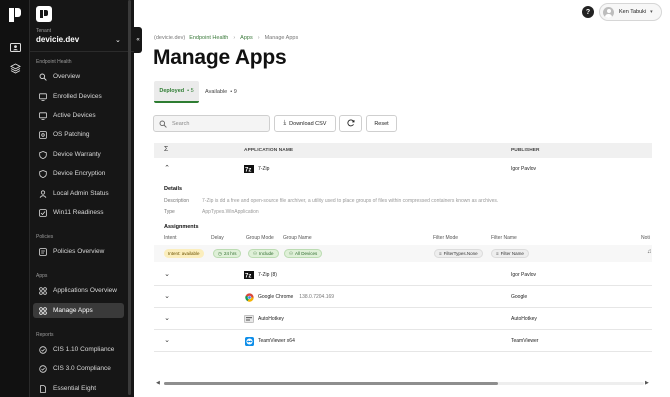 The image size is (670, 397). I want to click on table-row: ⌄ AutoHotkey AutoHotkey, so click(403, 319).